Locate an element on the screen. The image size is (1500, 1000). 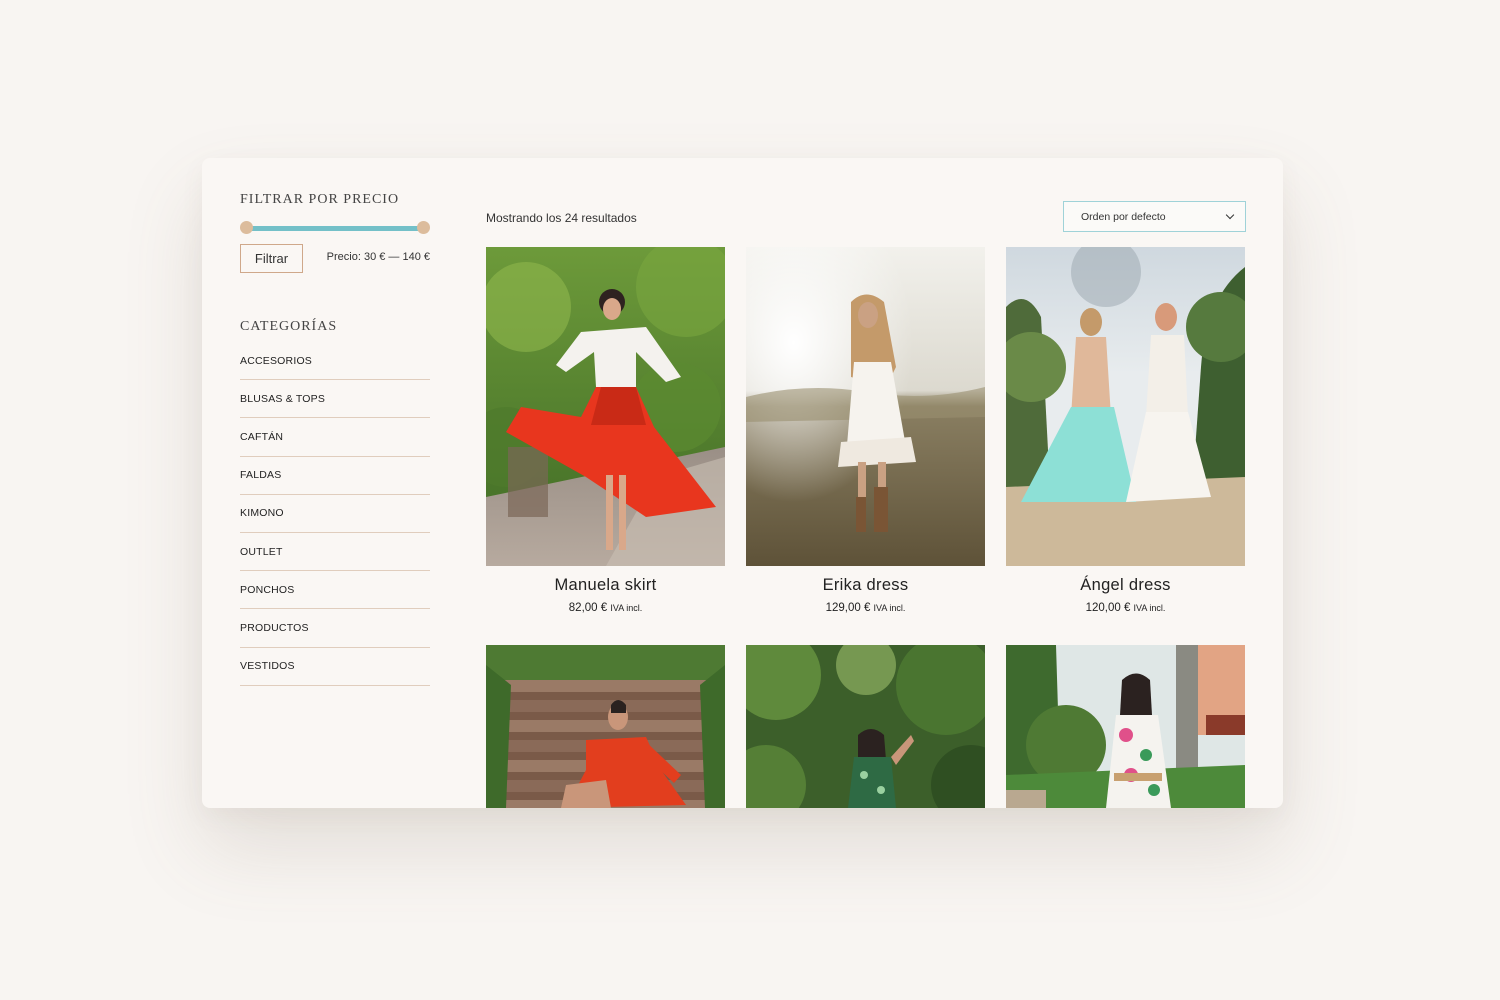
categories-title: CATEGORÍAS is located at coordinates (289, 326).